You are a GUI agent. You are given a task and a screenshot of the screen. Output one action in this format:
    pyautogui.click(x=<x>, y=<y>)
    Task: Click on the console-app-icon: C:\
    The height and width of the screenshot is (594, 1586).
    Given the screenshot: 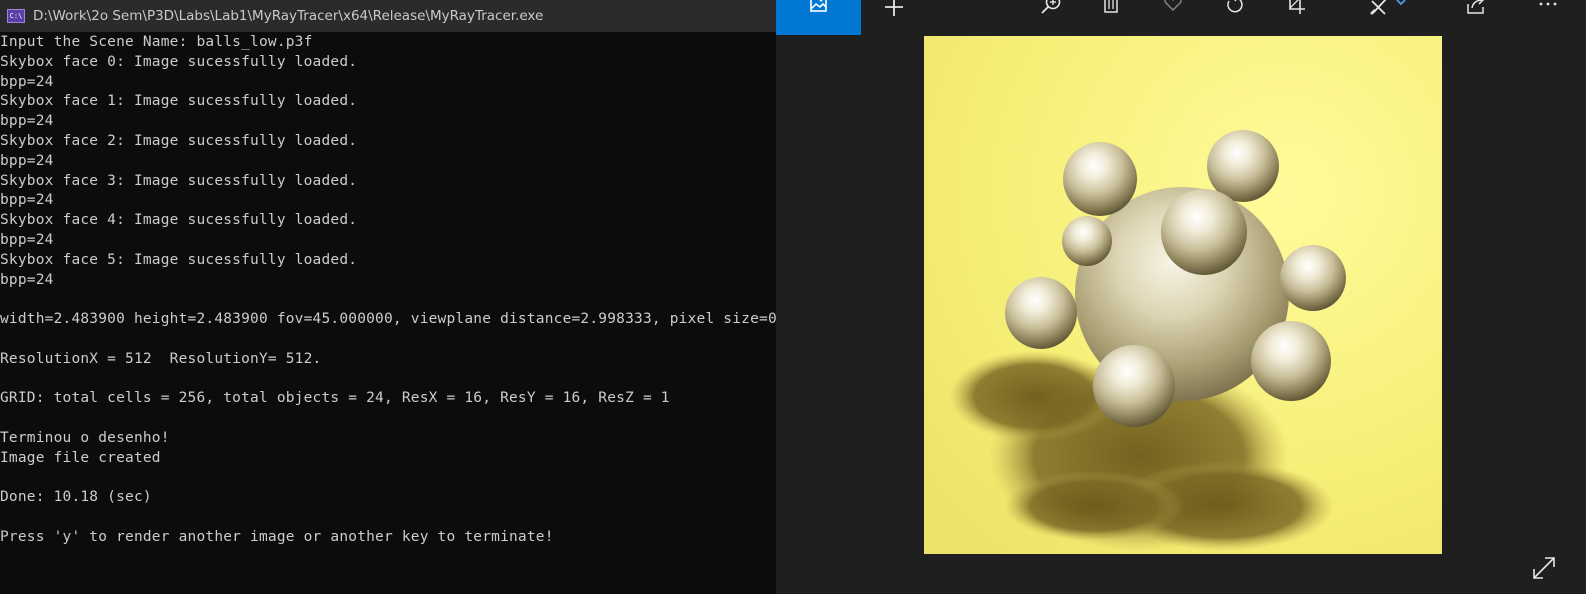 What is the action you would take?
    pyautogui.click(x=16, y=16)
    